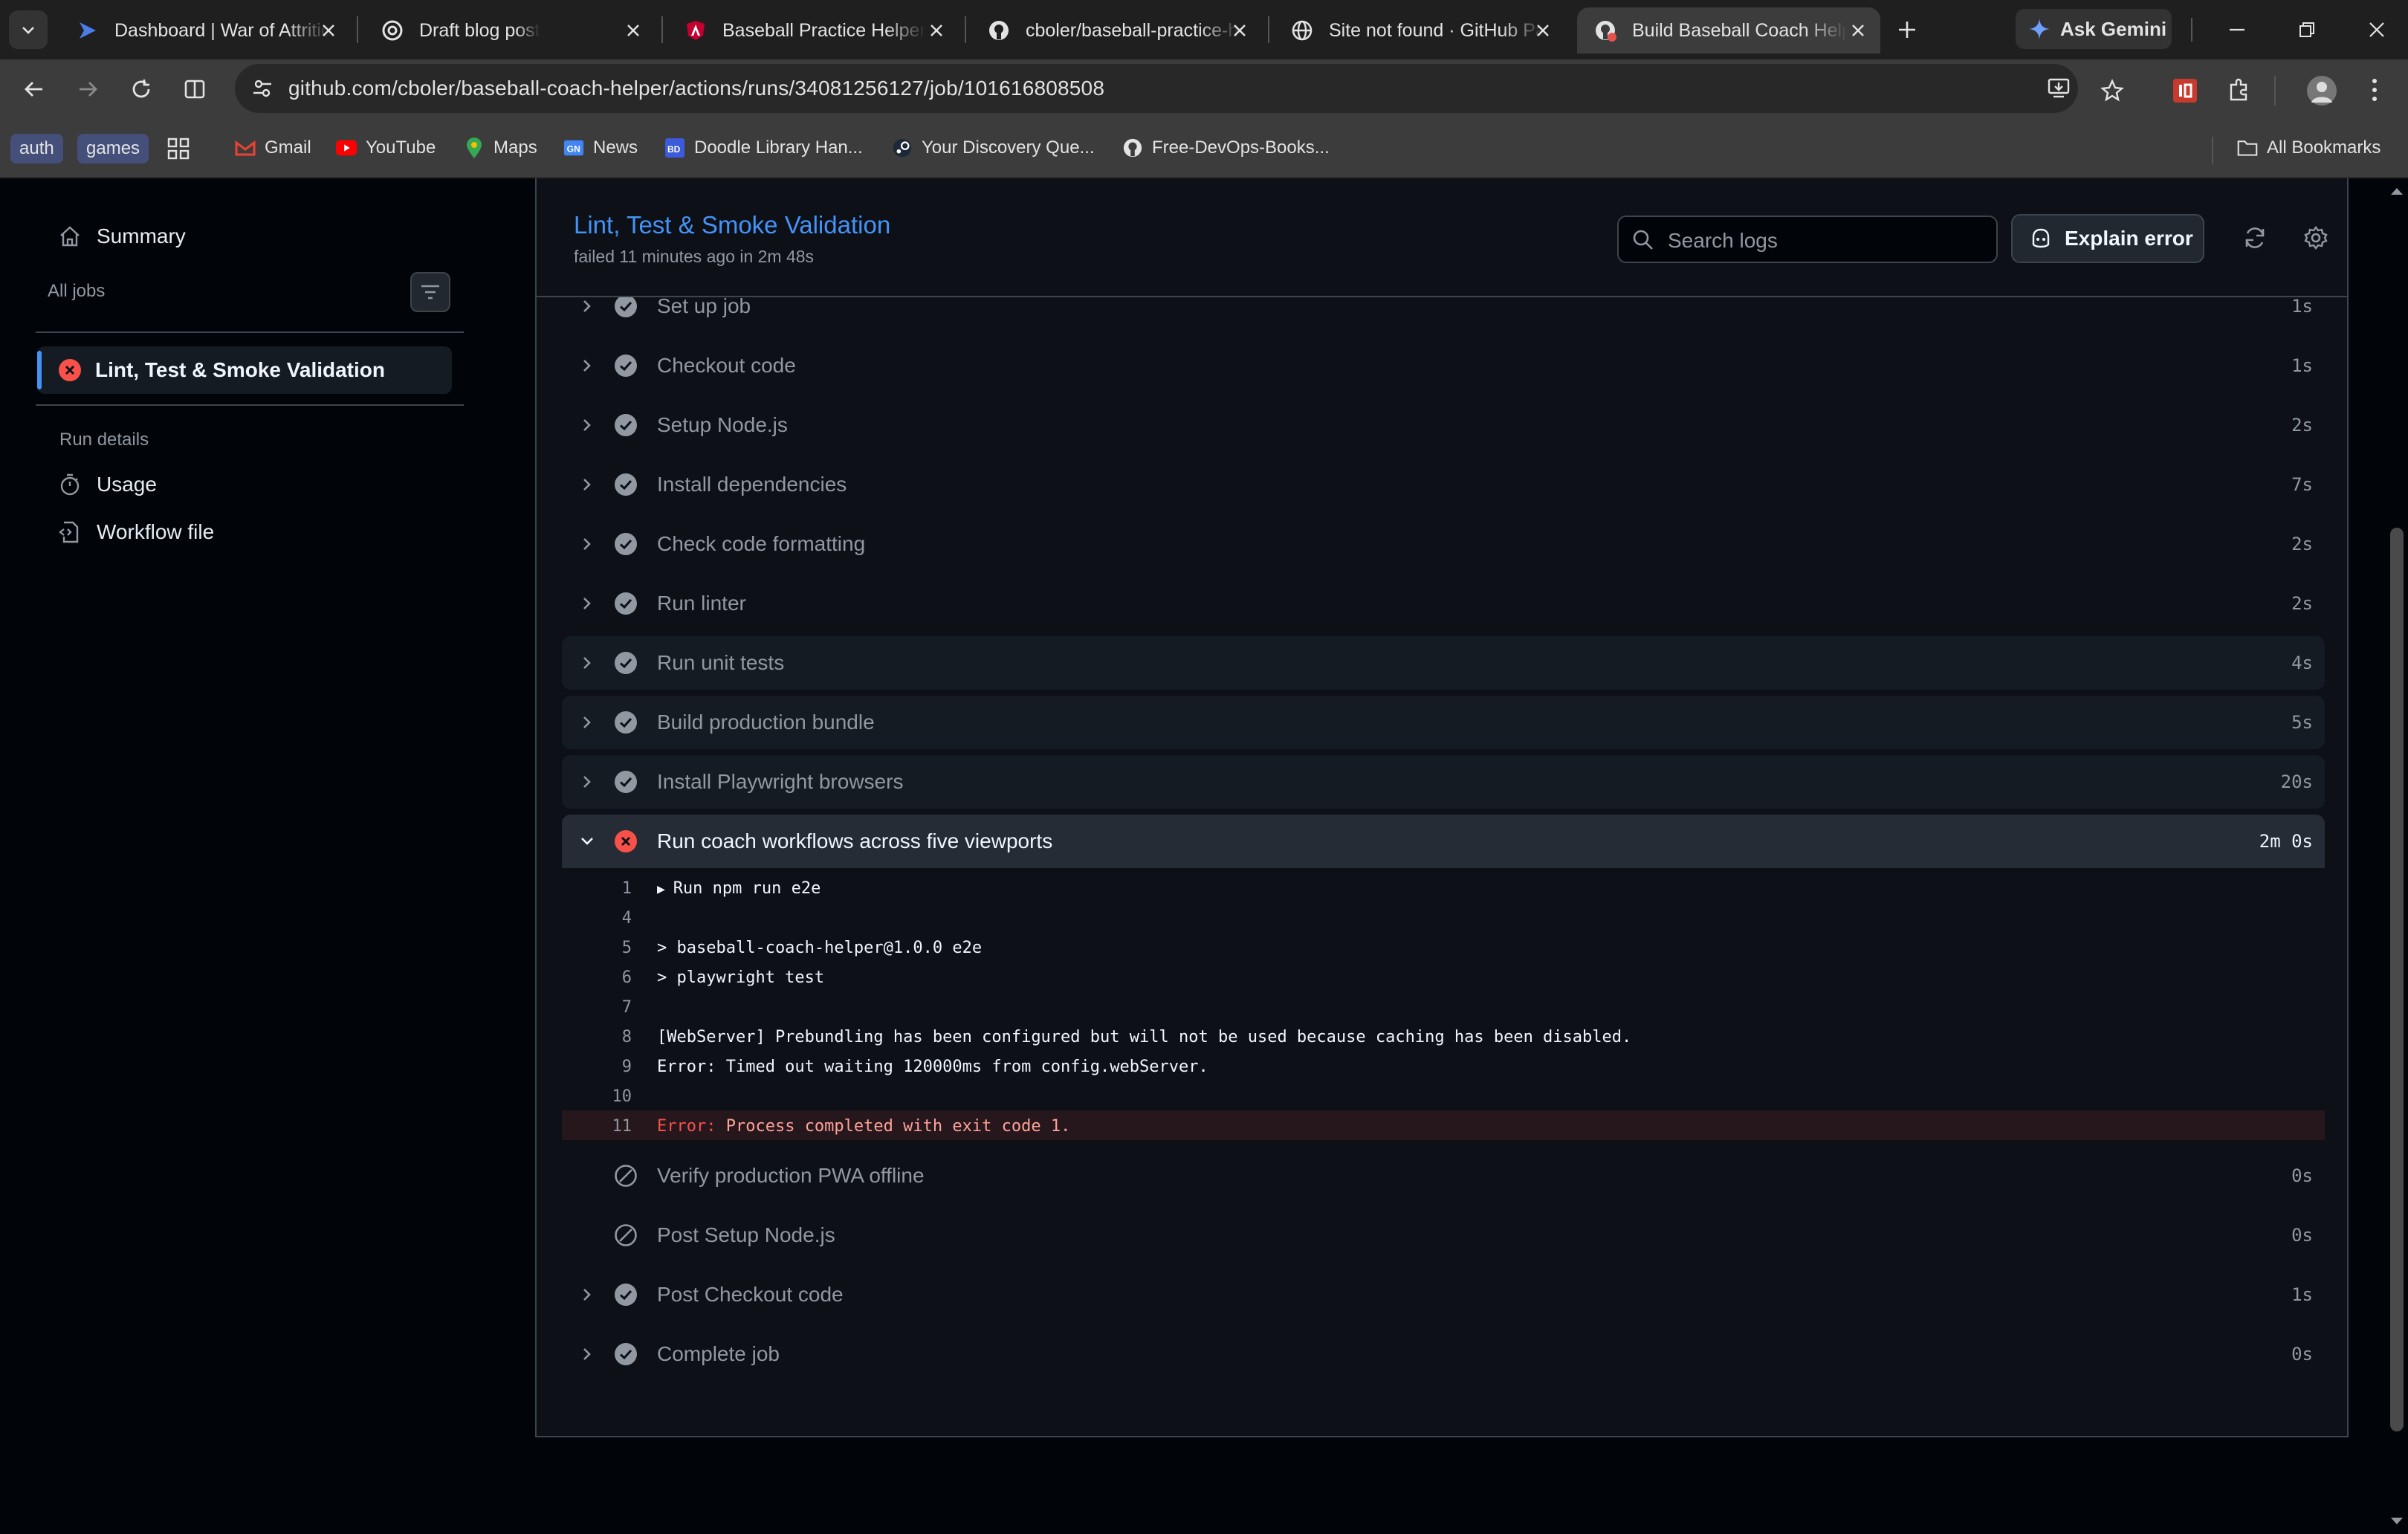 The image size is (2408, 1534). What do you see at coordinates (430, 292) in the screenshot?
I see `filter-jobs-button` at bounding box center [430, 292].